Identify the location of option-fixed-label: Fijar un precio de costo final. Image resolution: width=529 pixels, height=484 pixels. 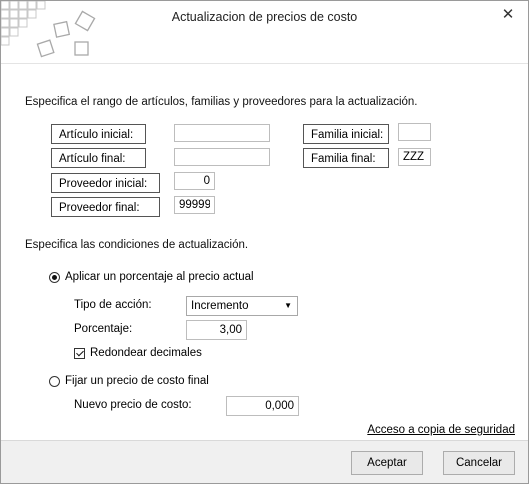
(137, 381).